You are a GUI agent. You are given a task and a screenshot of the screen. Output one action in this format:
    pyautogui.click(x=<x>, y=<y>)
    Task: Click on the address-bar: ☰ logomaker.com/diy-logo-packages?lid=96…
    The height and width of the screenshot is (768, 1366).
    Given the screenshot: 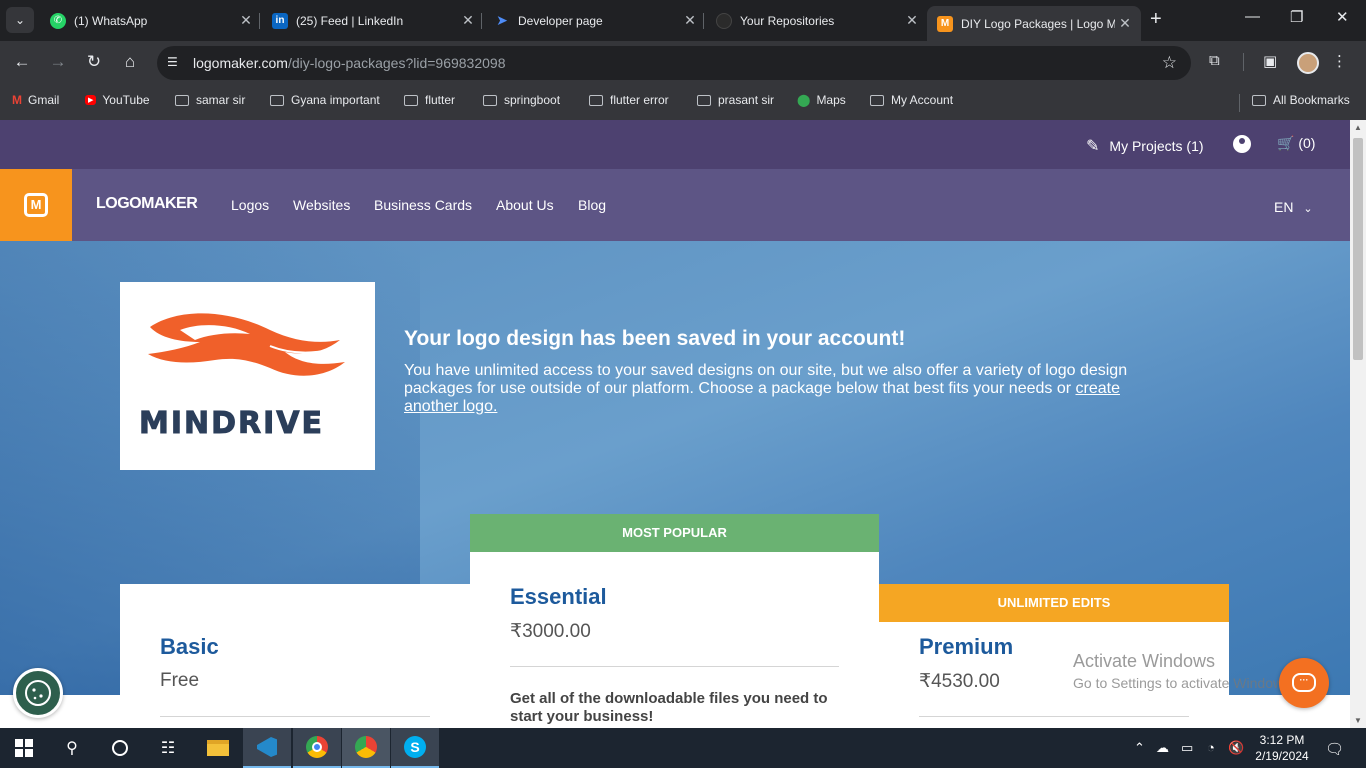 What is the action you would take?
    pyautogui.click(x=674, y=63)
    